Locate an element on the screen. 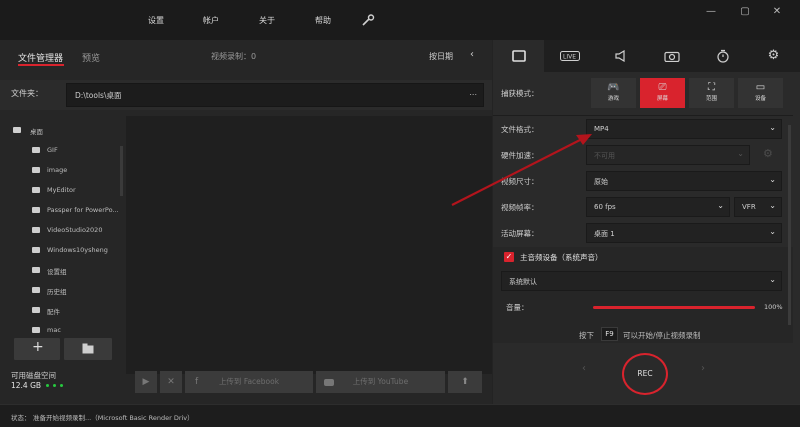 The image size is (800, 427). annotation-arrow is located at coordinates (521, 170).